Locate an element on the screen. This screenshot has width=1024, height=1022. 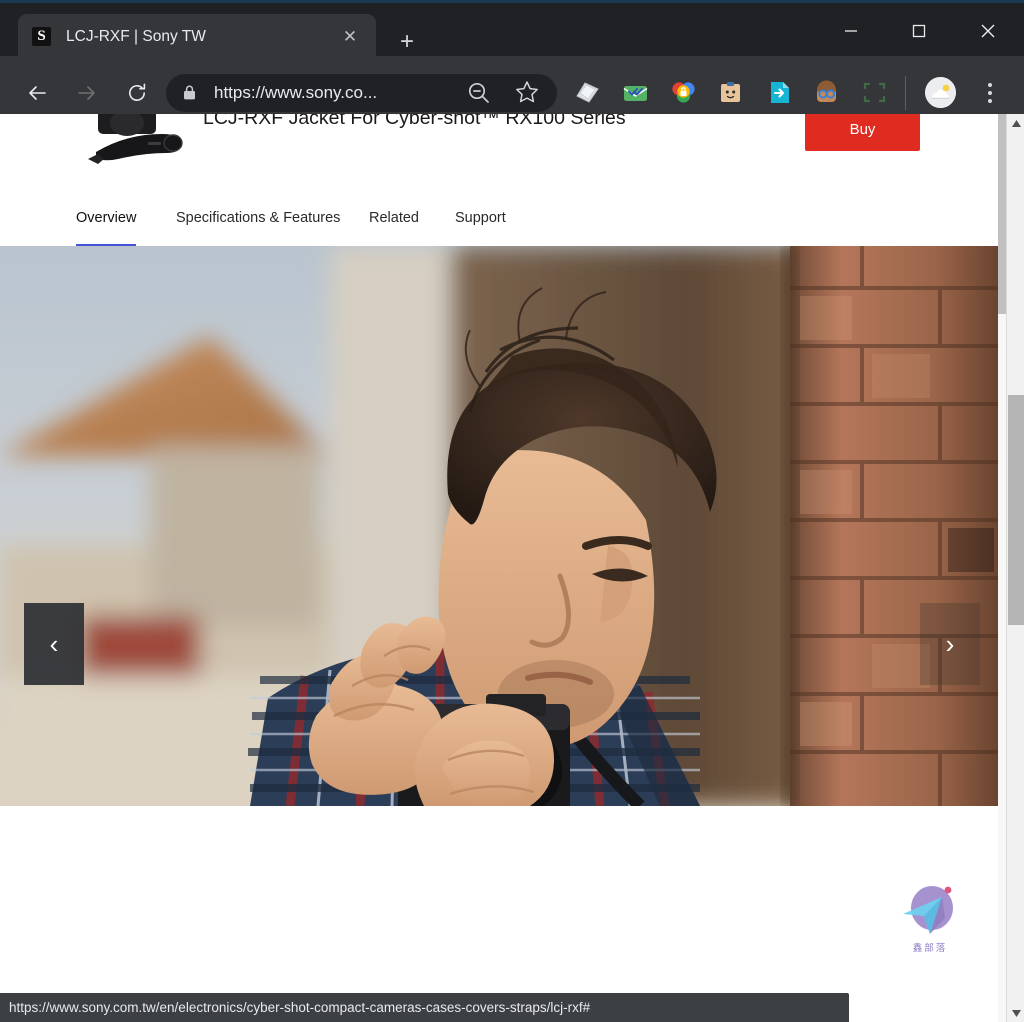
tab-support: Support is located at coordinates (480, 223).